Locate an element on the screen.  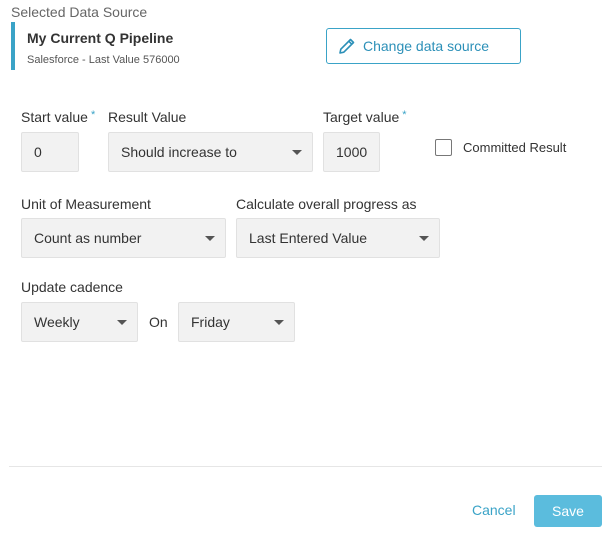
target-value-text: 1000 is located at coordinates (352, 152).